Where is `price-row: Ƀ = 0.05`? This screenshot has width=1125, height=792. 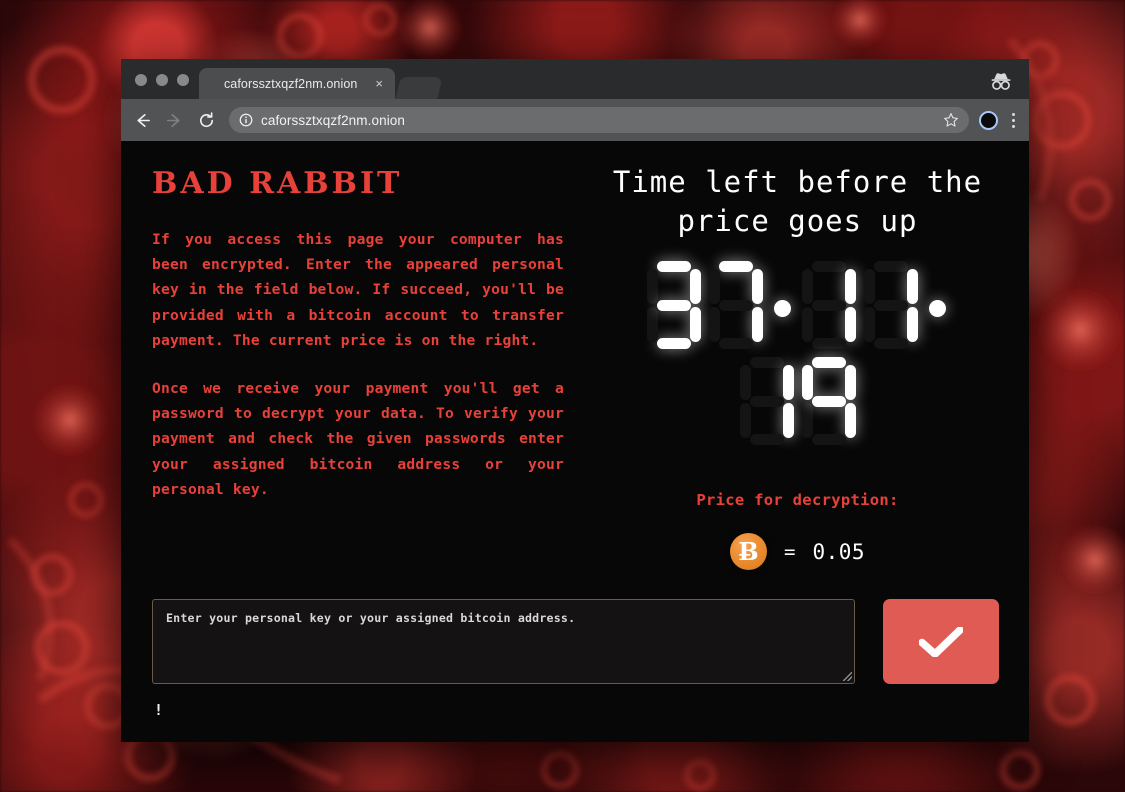
price-row: Ƀ = 0.05 is located at coordinates (797, 551).